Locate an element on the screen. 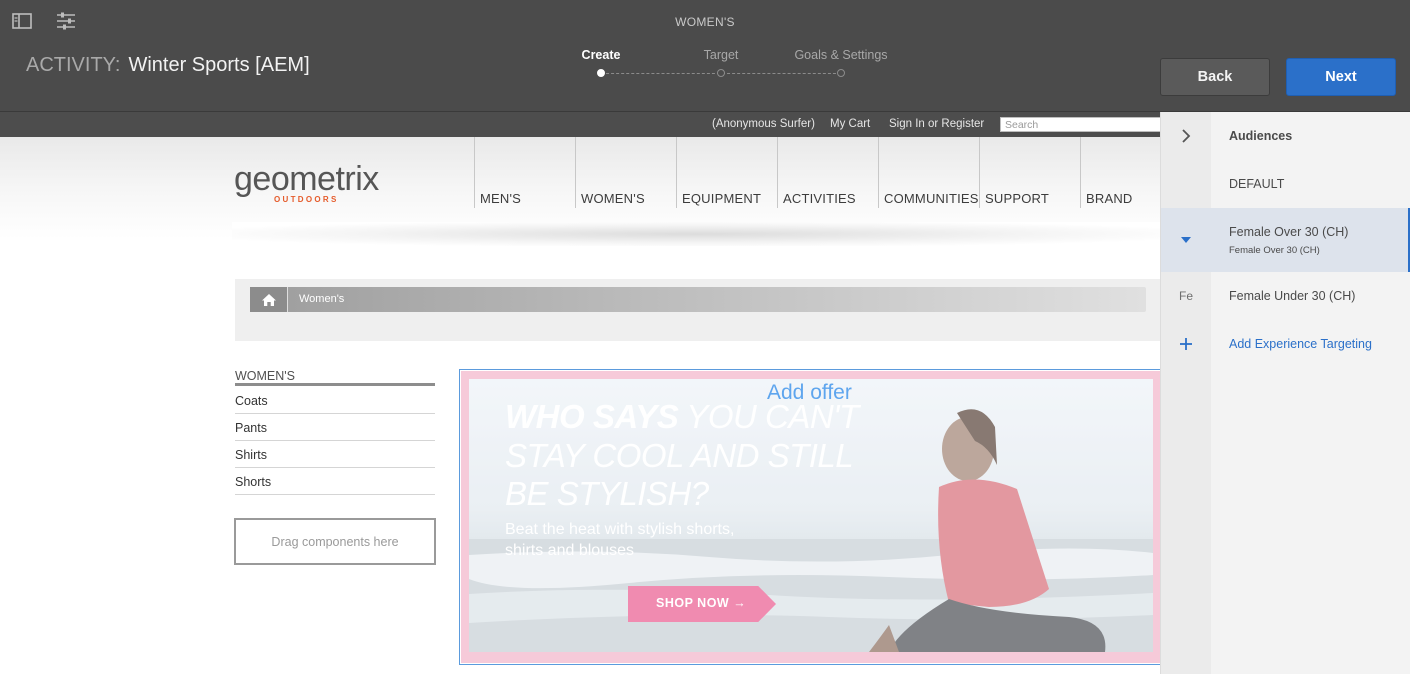 The height and width of the screenshot is (674, 1410). banner-headline-2: STAY COOL AND STILL is located at coordinates (679, 455).